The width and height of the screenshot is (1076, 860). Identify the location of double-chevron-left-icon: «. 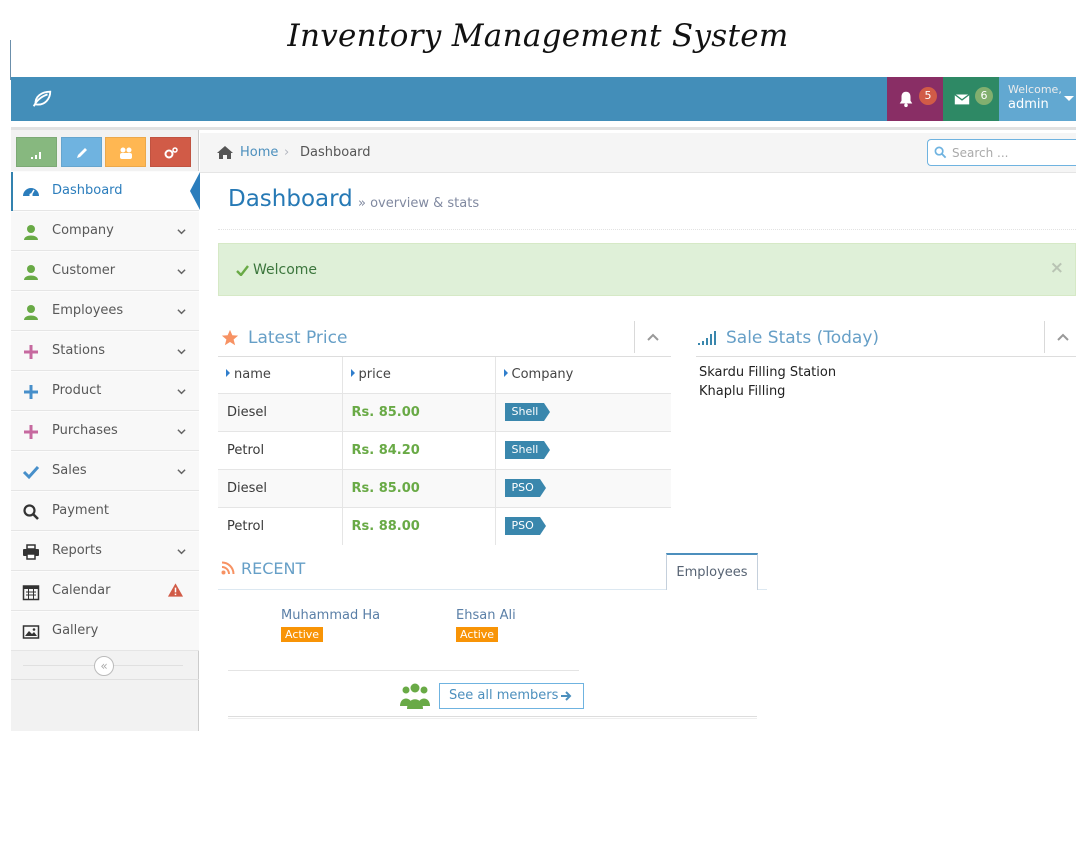
(104, 666).